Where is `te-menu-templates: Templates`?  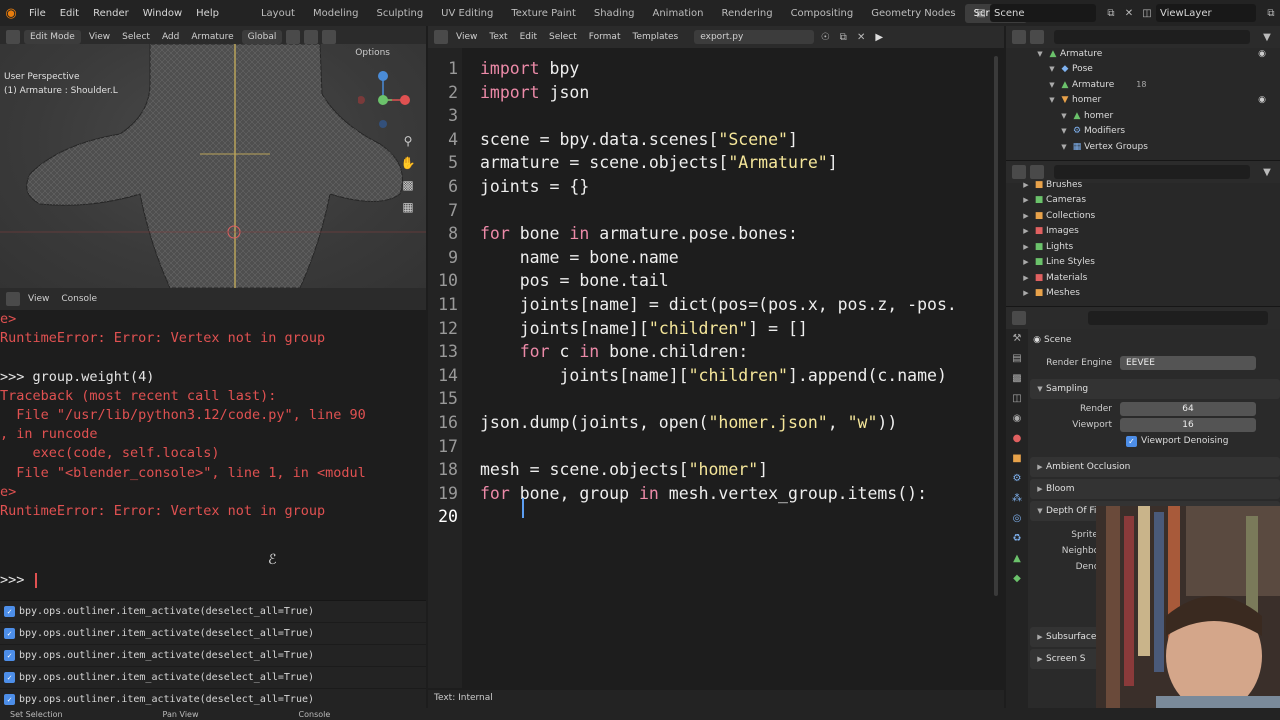
te-menu-templates: Templates is located at coordinates (655, 37).